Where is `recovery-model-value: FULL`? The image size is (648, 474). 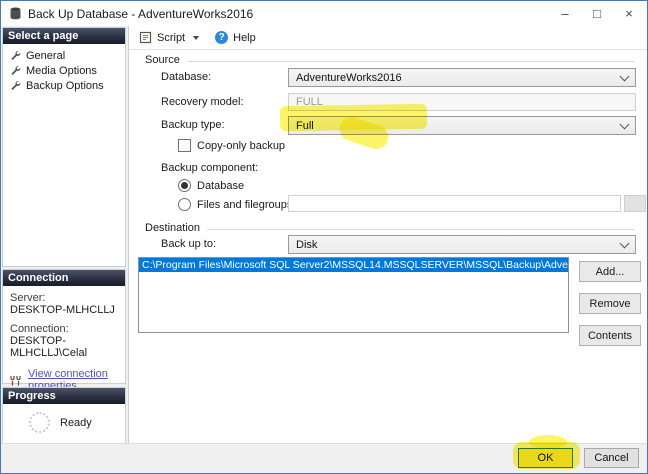 recovery-model-value: FULL is located at coordinates (309, 102).